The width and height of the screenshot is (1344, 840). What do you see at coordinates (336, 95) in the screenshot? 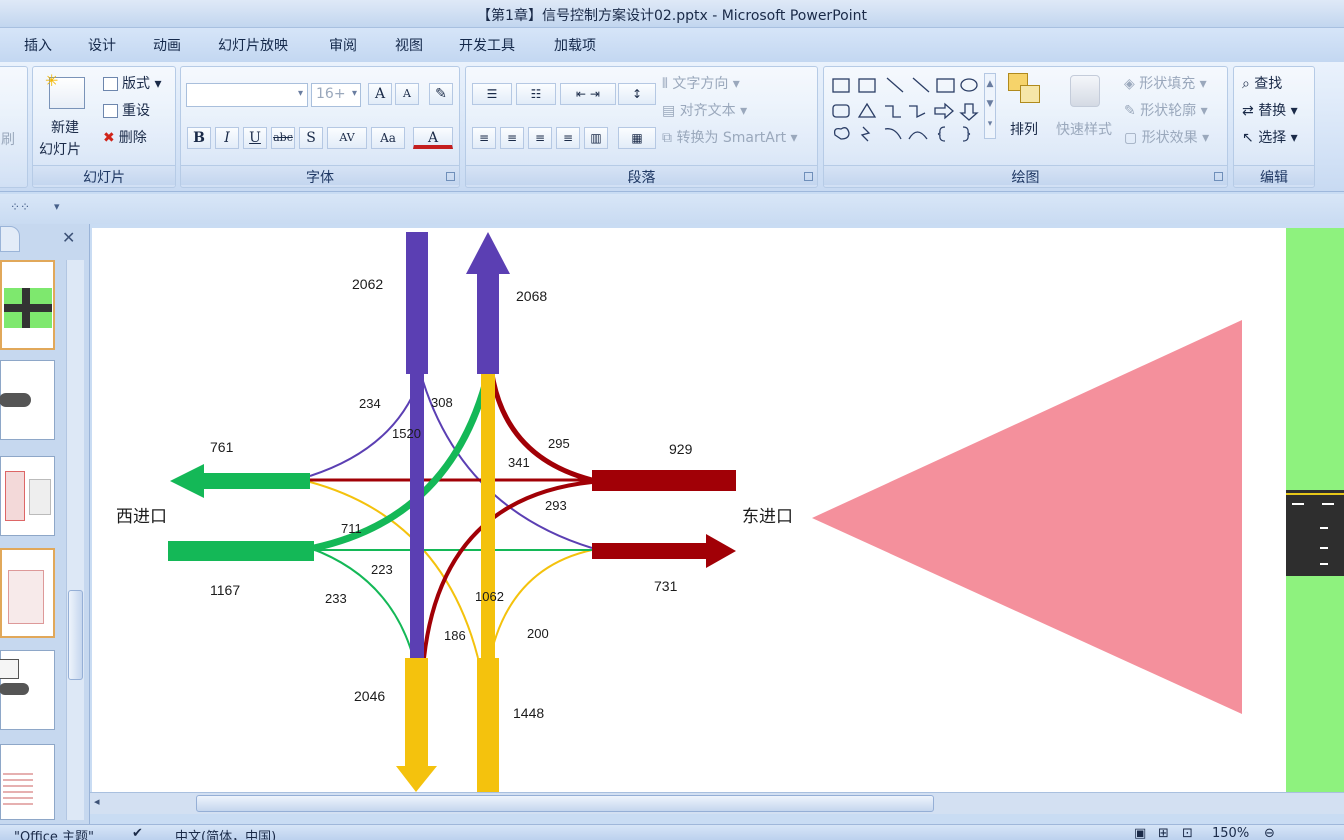
I see `font-size-box: 16+ ▾` at bounding box center [336, 95].